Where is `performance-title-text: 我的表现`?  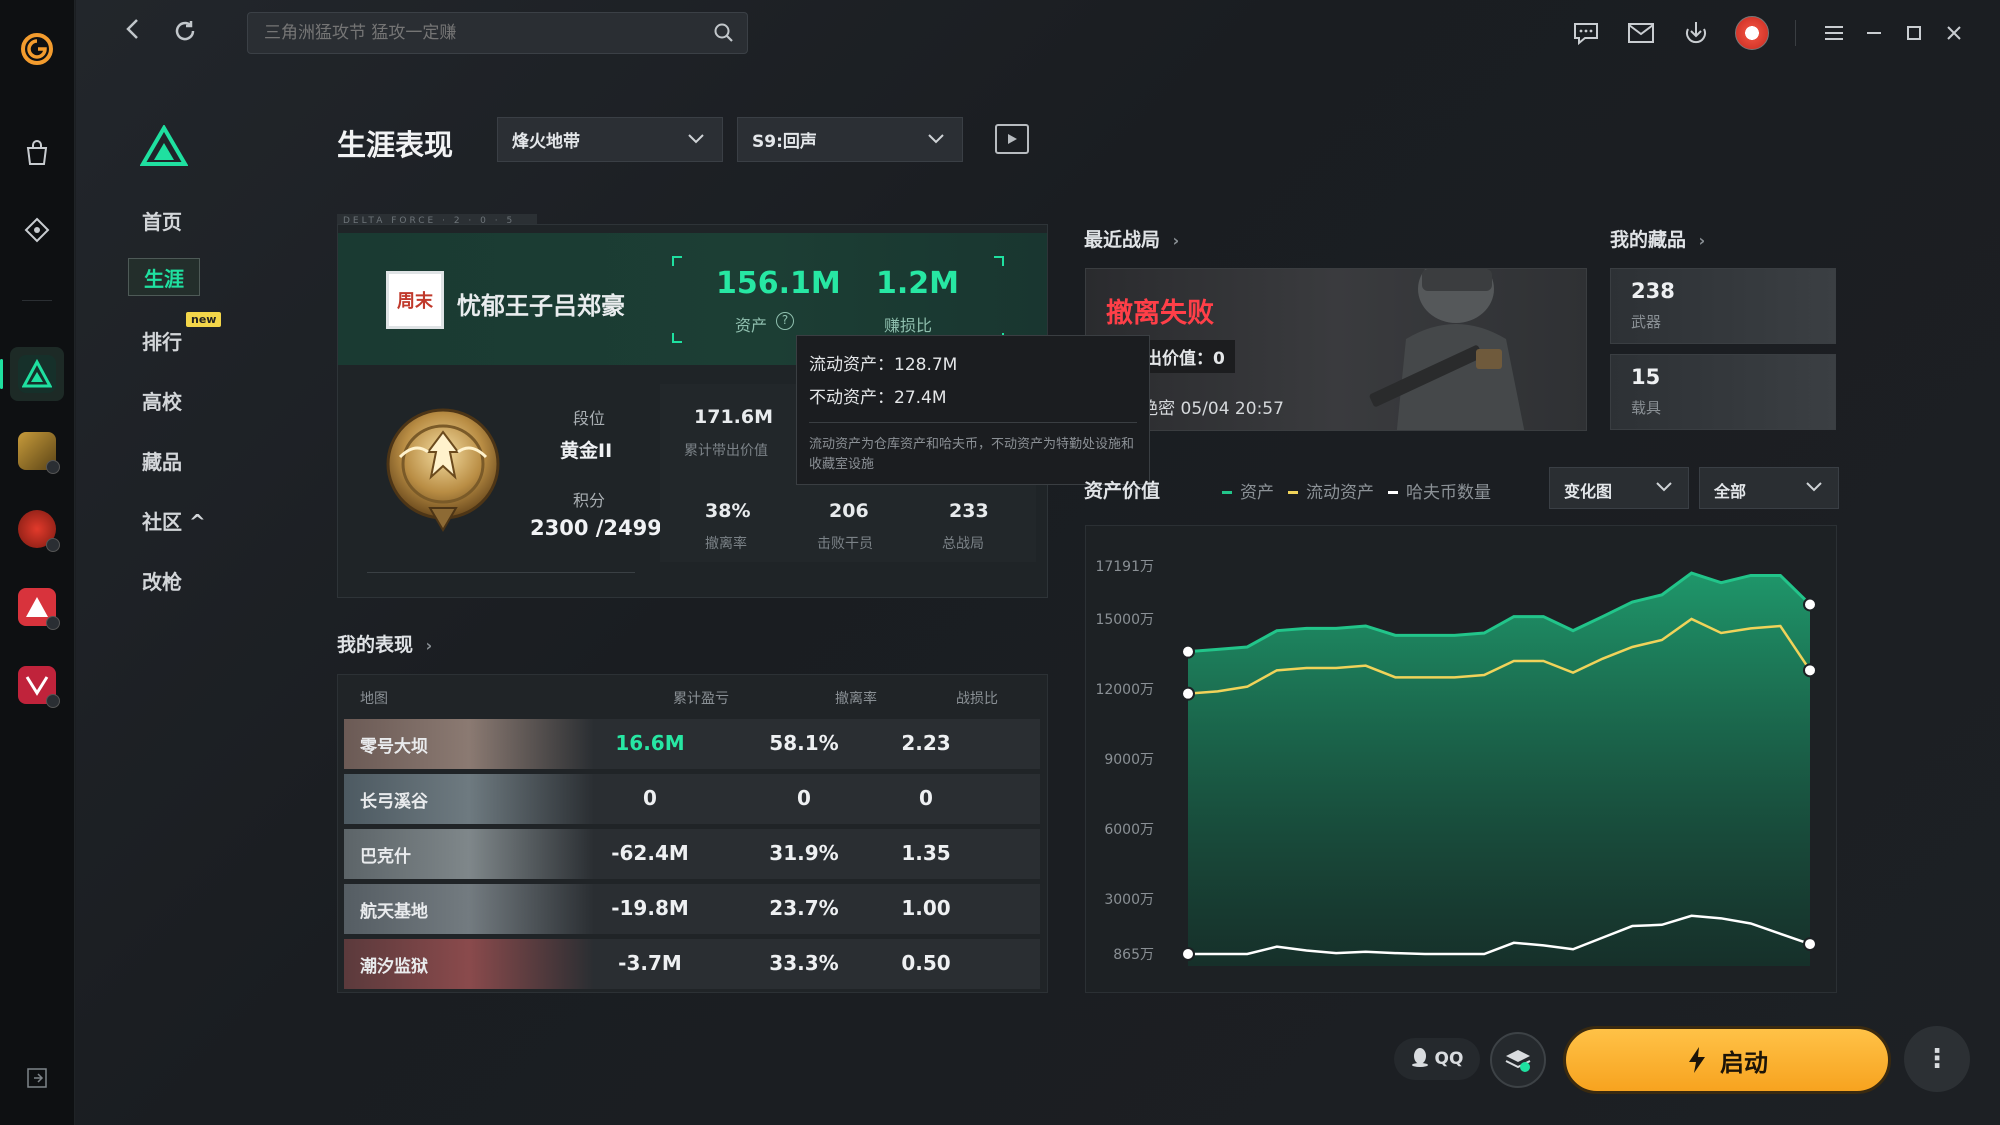 performance-title-text: 我的表现 is located at coordinates (375, 645).